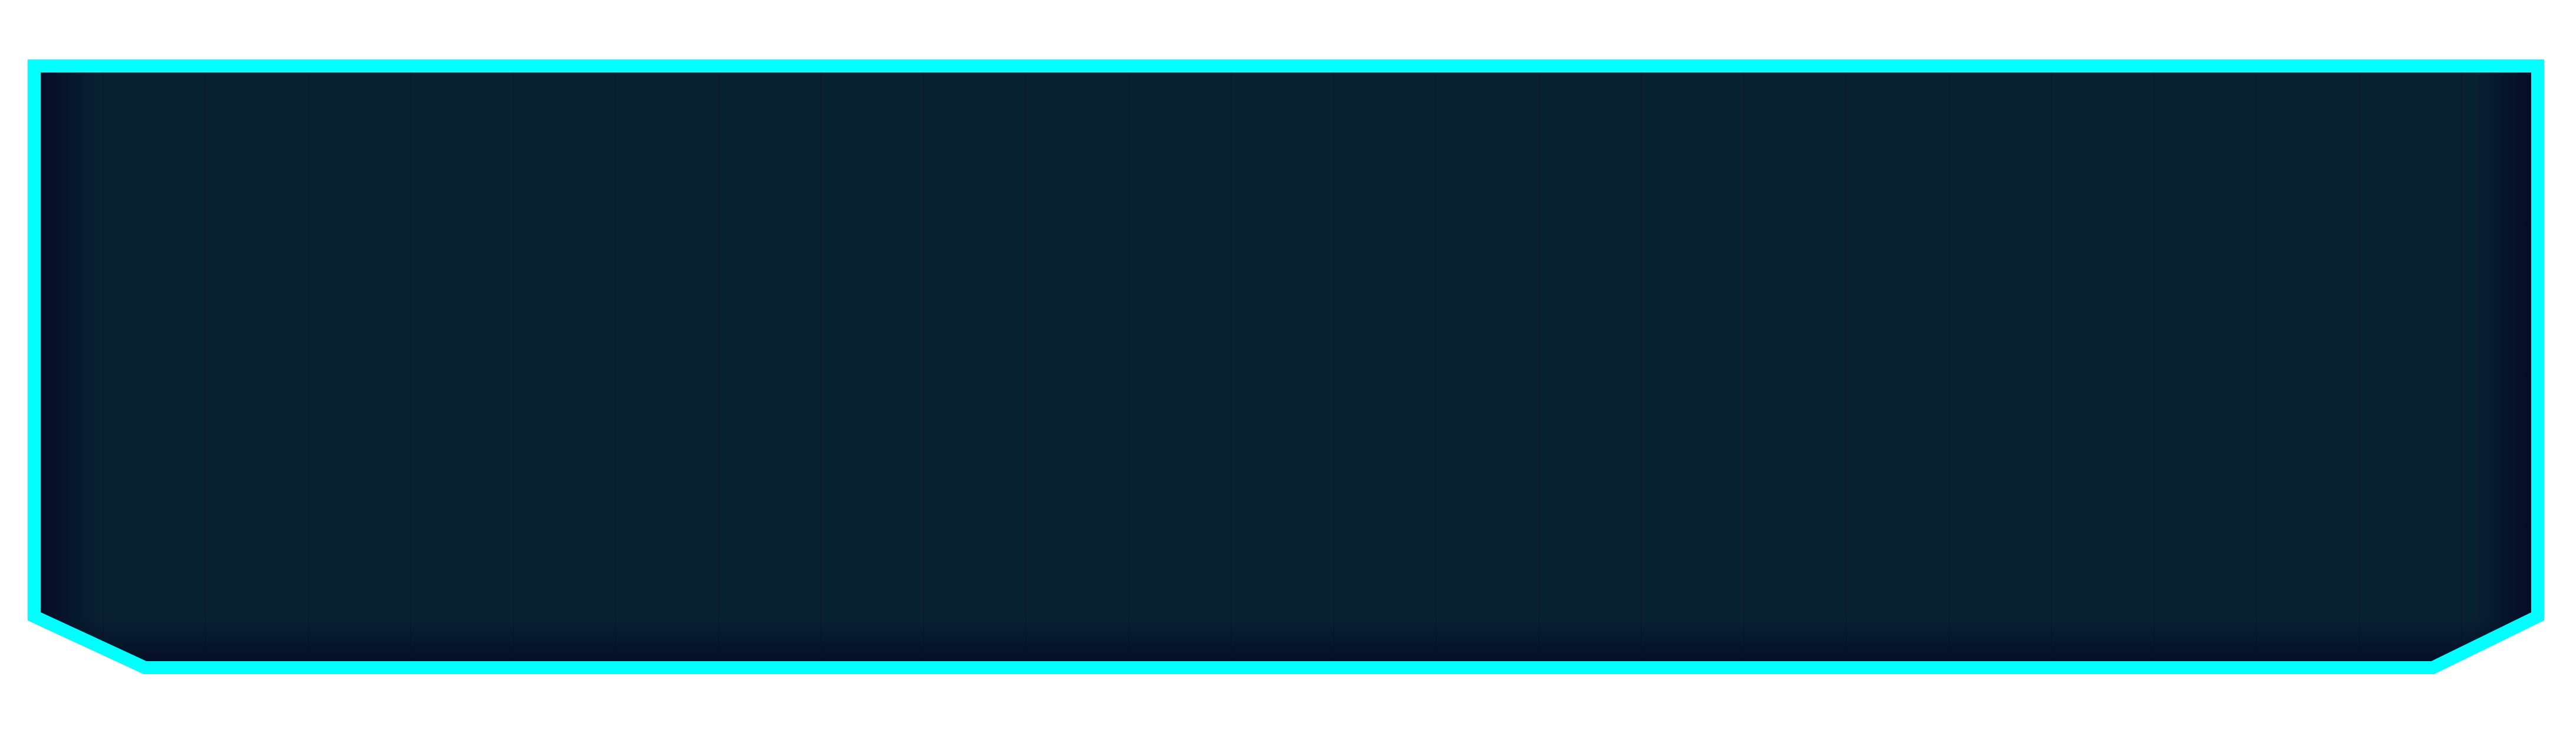 The image size is (2576, 749). I want to click on hud-panel-right-shadow, so click(2505, 367).